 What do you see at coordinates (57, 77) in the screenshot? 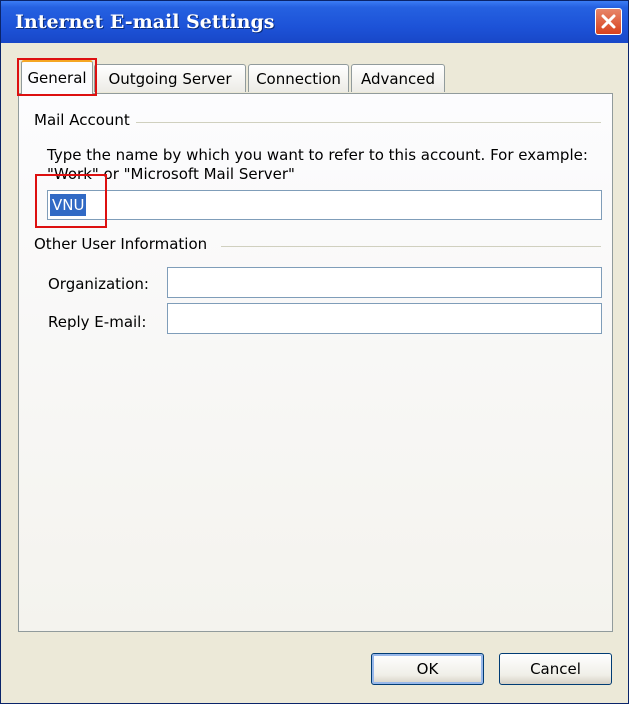
I see `tab-general: General` at bounding box center [57, 77].